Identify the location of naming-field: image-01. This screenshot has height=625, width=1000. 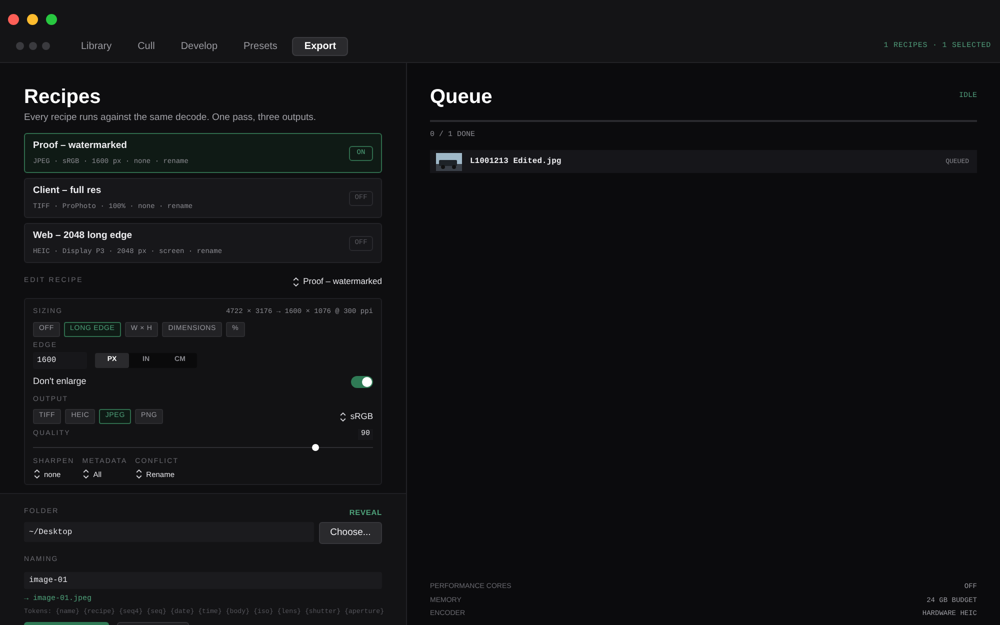
(203, 580).